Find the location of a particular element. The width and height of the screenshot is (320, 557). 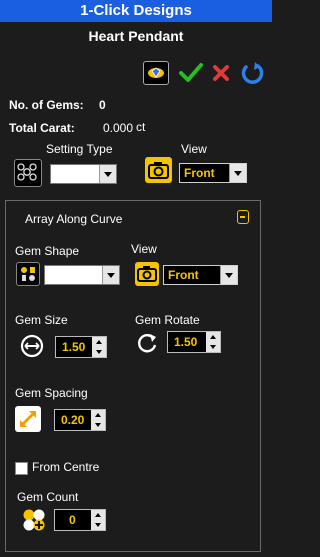

carat-value: 0.000 is located at coordinates (118, 128).